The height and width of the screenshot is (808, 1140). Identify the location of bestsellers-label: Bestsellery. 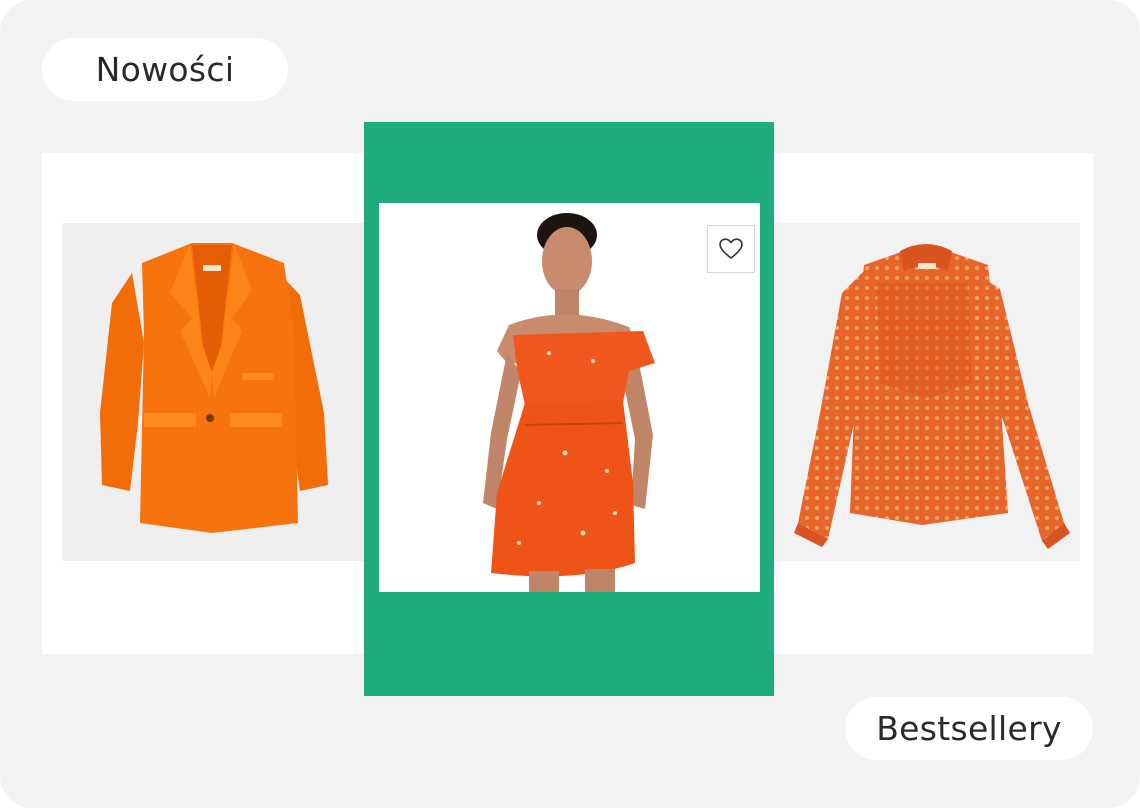
(969, 728).